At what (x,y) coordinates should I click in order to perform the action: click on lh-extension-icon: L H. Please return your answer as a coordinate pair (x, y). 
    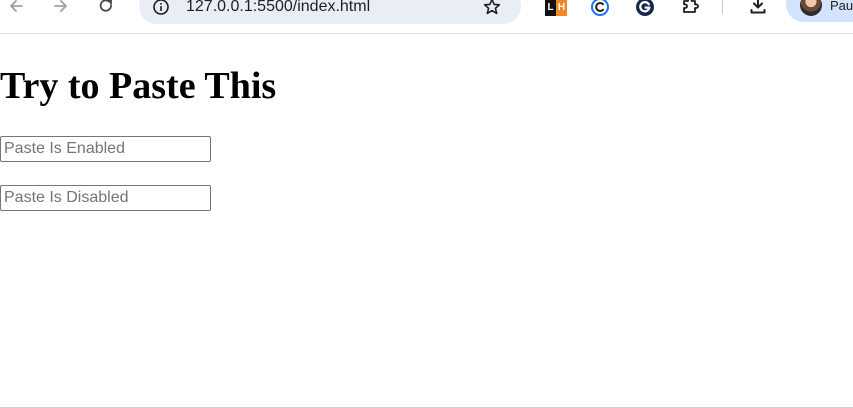
    Looking at the image, I should click on (556, 8).